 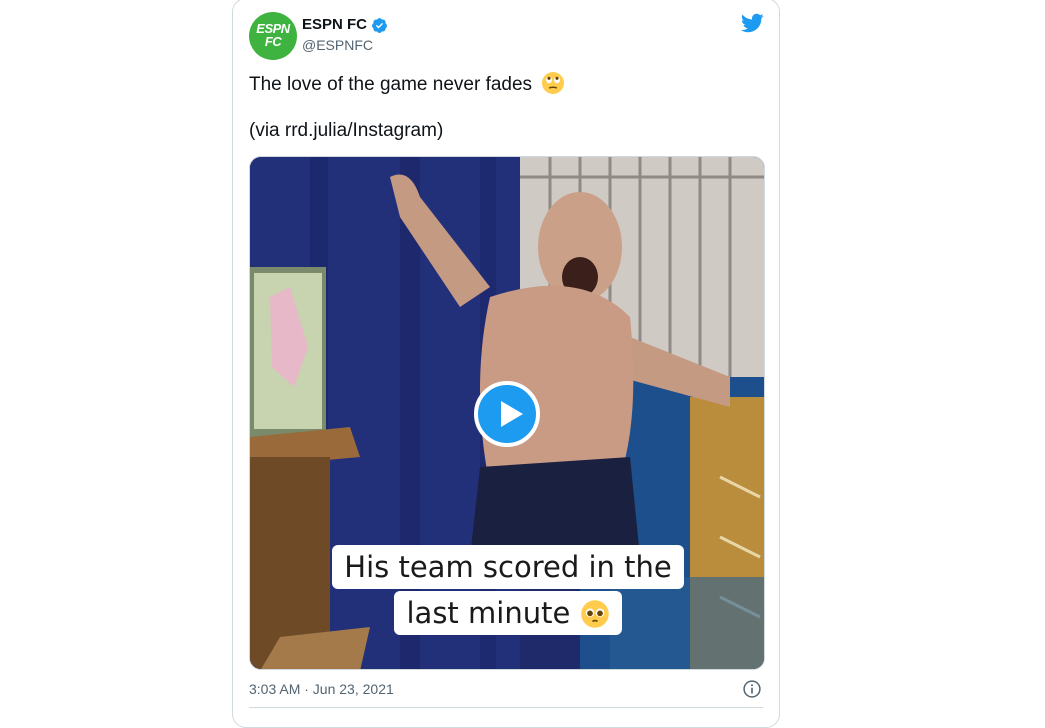 I want to click on espn-fc-logo: ESPN FC, so click(x=273, y=35).